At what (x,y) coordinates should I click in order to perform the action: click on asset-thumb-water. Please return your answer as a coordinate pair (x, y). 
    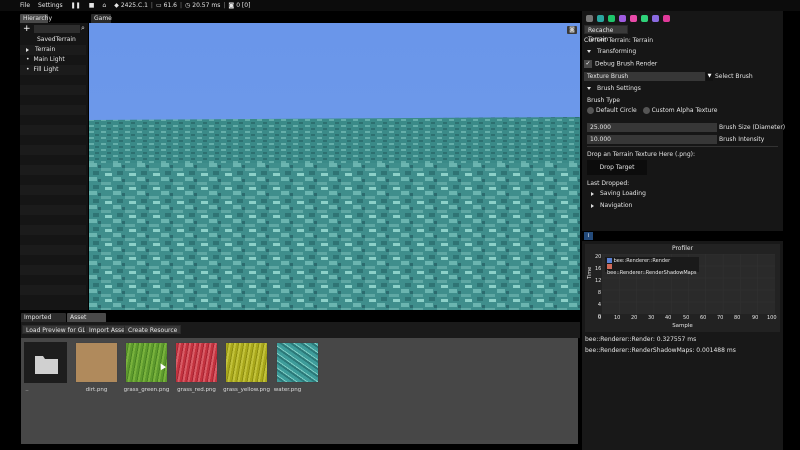
    Looking at the image, I should click on (297, 362).